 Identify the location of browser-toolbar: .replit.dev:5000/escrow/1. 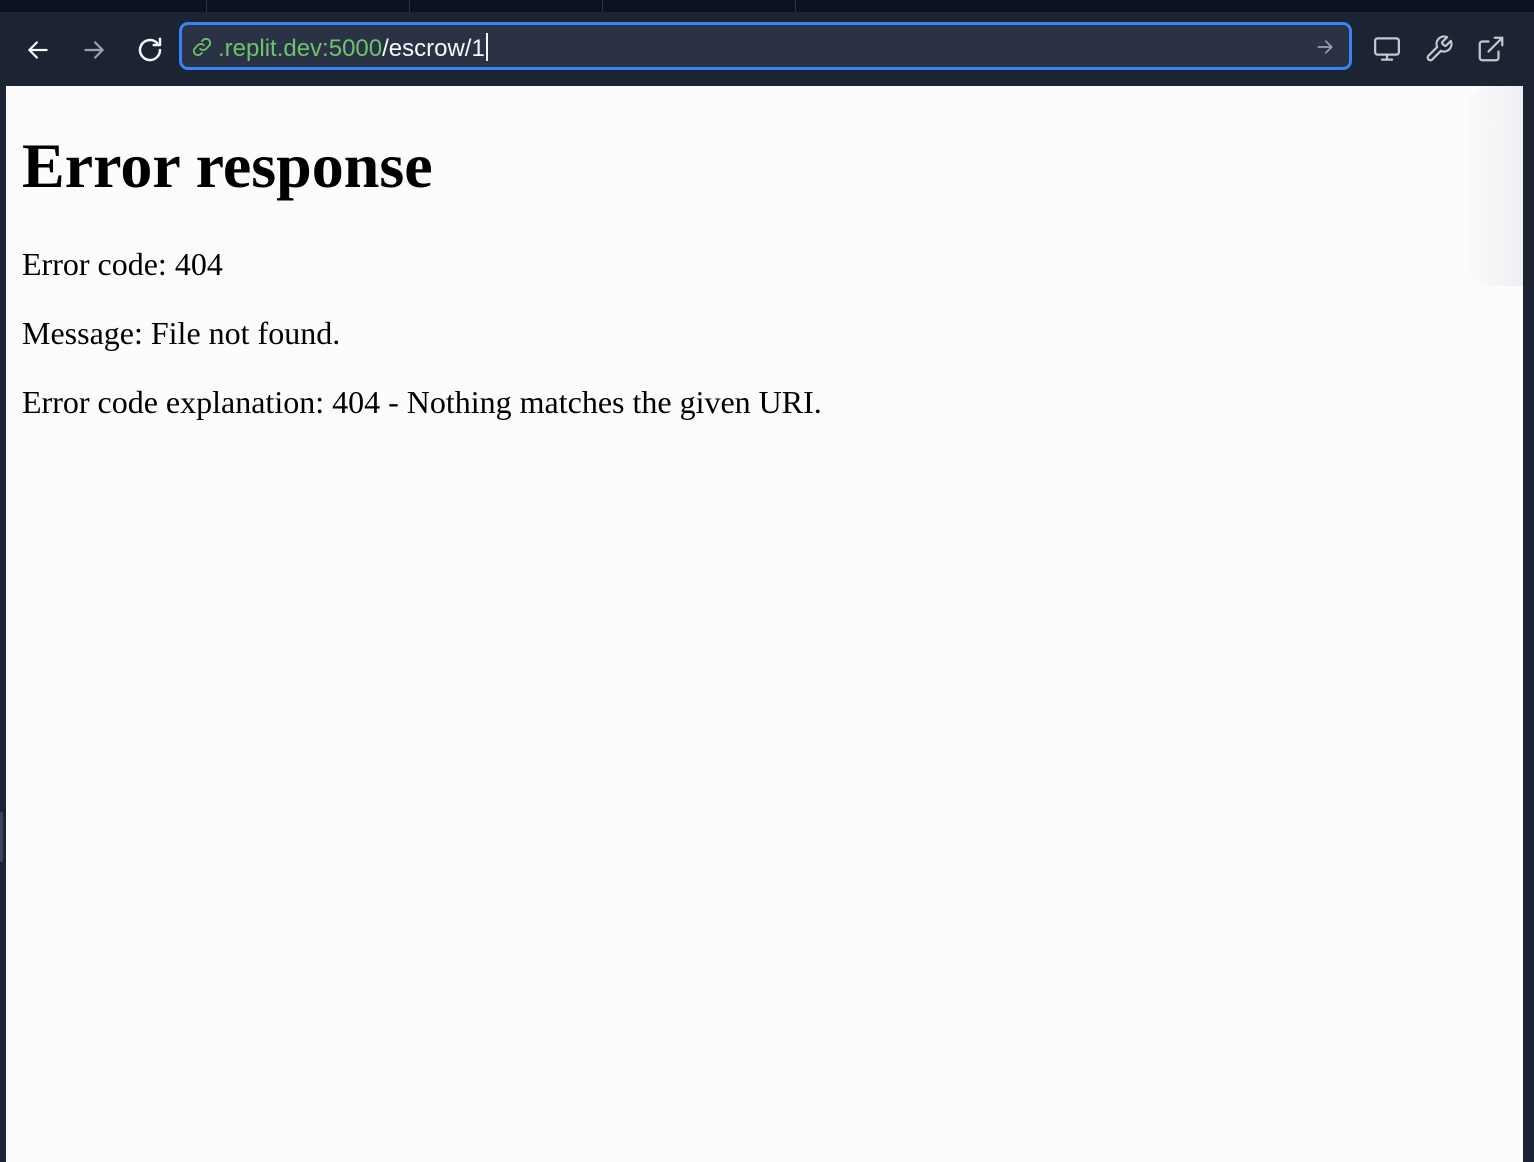
(767, 49).